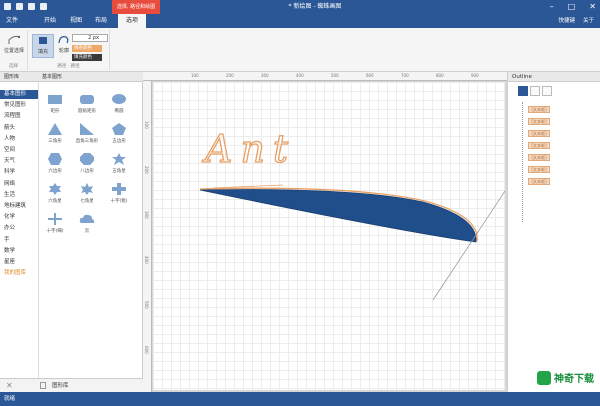 The image size is (600, 406). I want to click on watermark-logo: 神奇下载, so click(565, 377).